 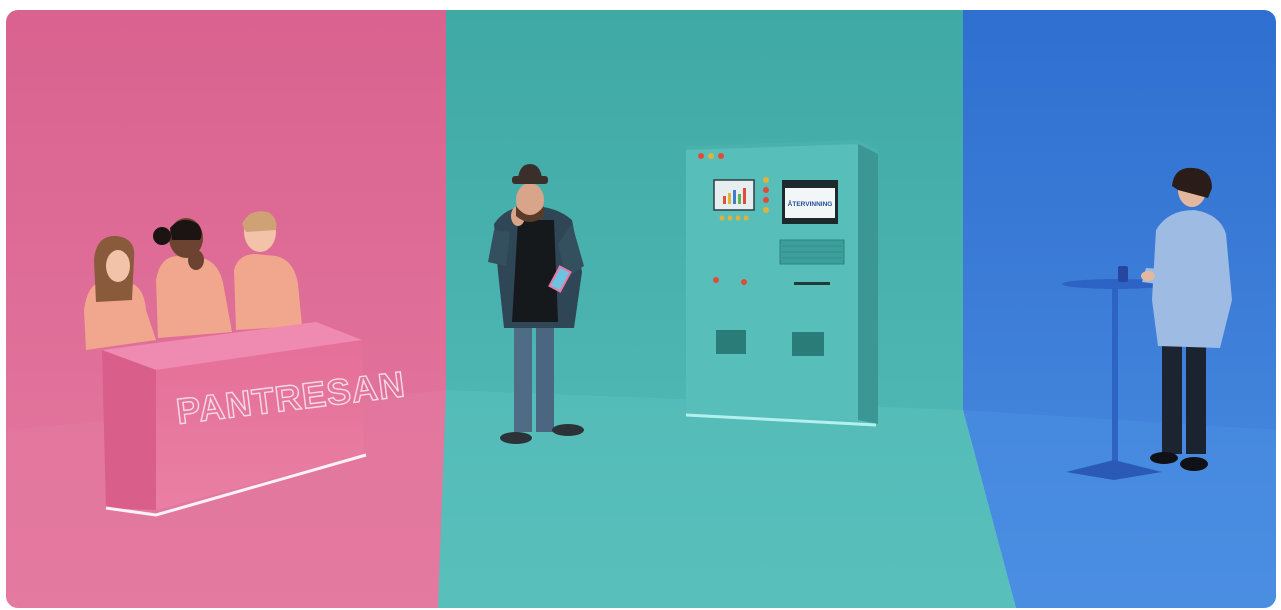 I want to click on coin-slot, so click(x=812, y=283).